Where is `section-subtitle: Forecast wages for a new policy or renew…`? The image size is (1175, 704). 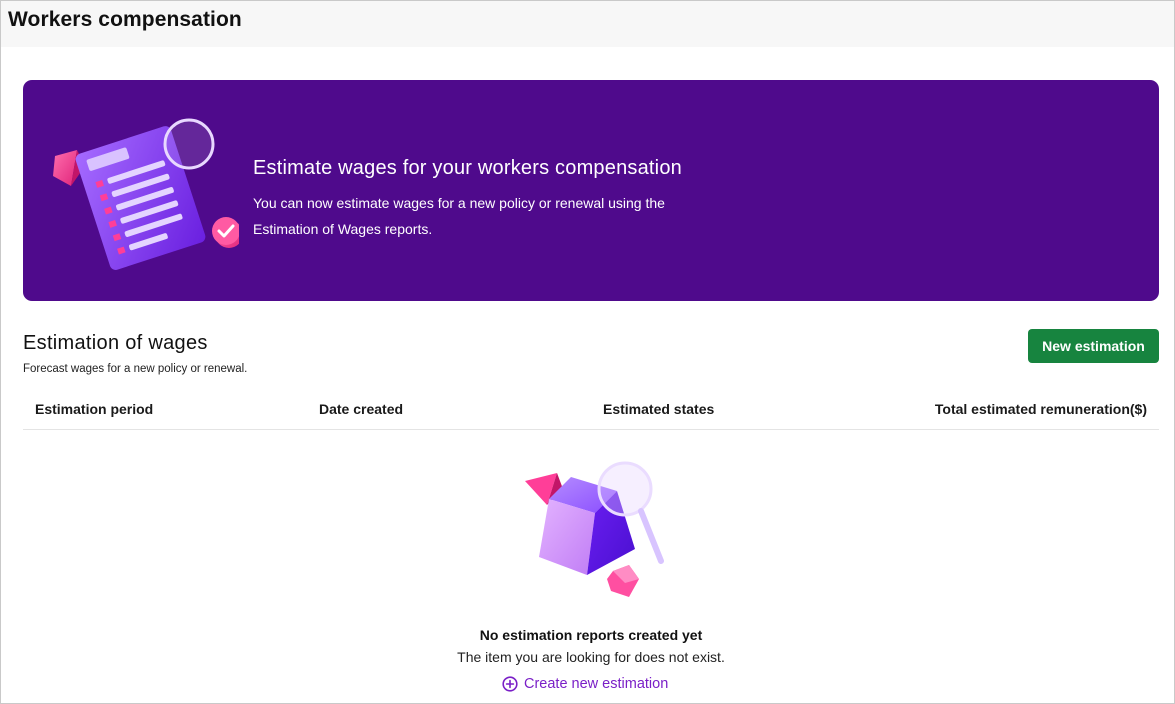
section-subtitle: Forecast wages for a new policy or renew… is located at coordinates (135, 369).